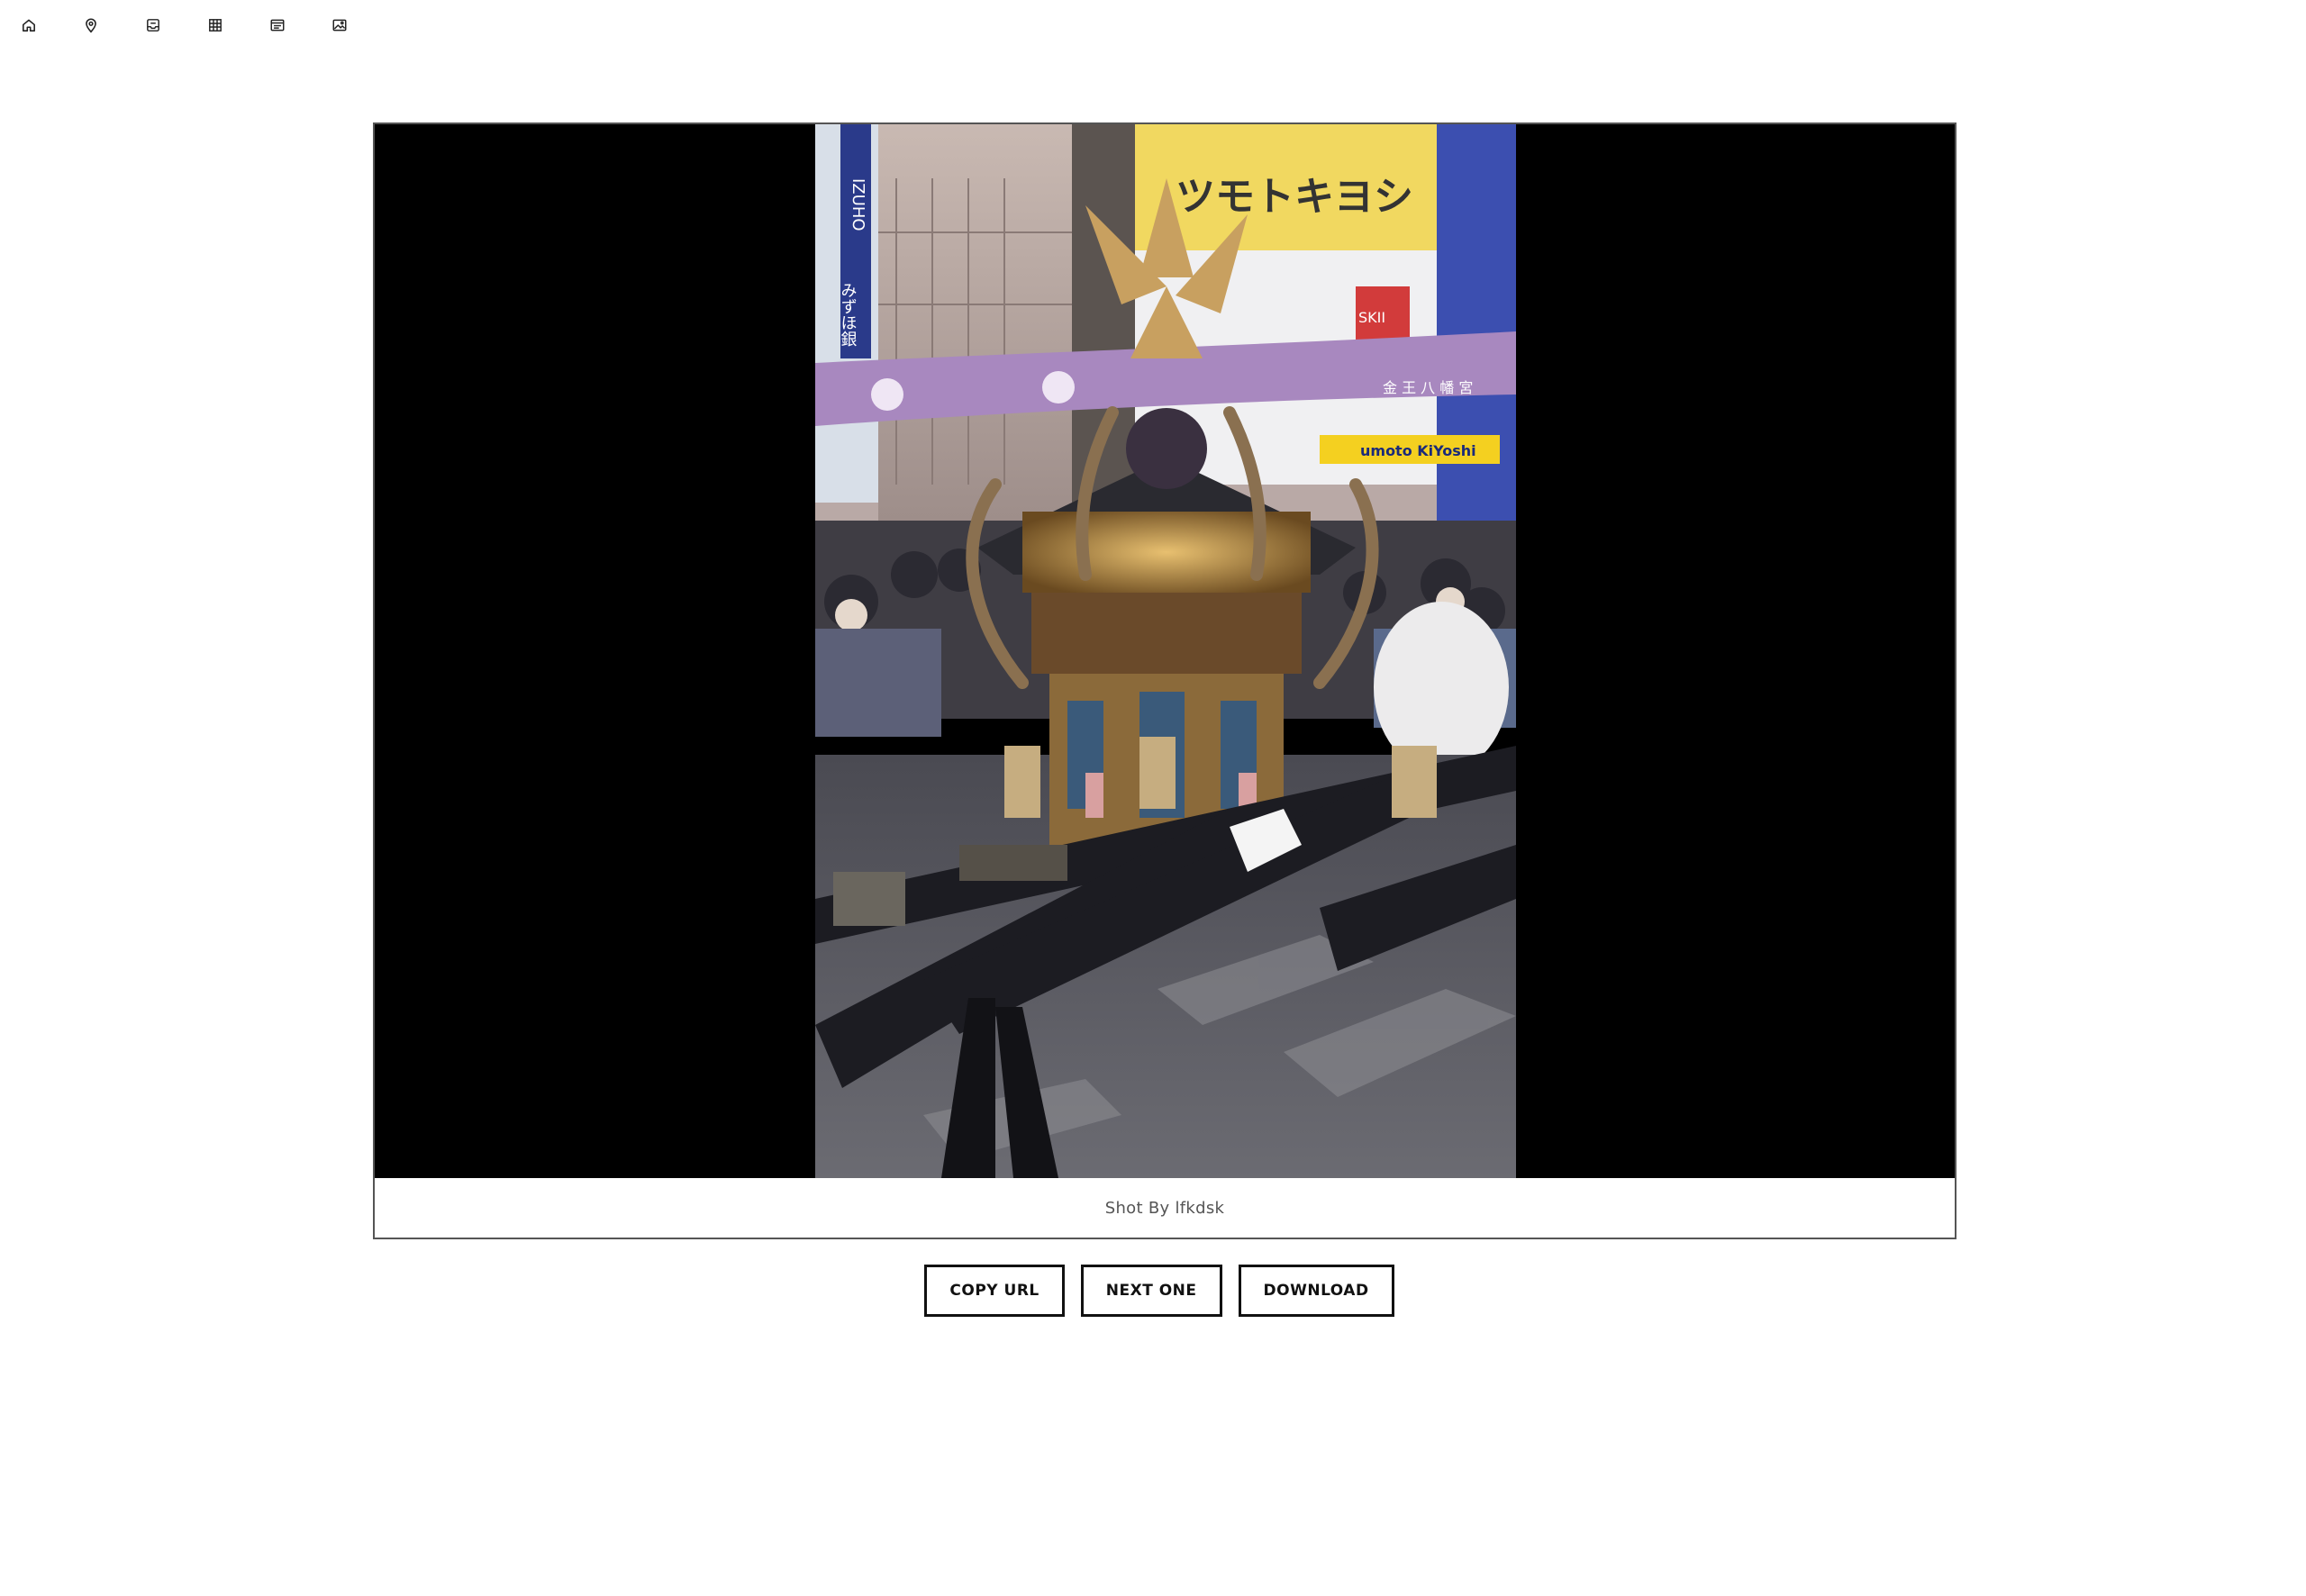 The image size is (2306, 1596). What do you see at coordinates (340, 25) in the screenshot?
I see `image-icon` at bounding box center [340, 25].